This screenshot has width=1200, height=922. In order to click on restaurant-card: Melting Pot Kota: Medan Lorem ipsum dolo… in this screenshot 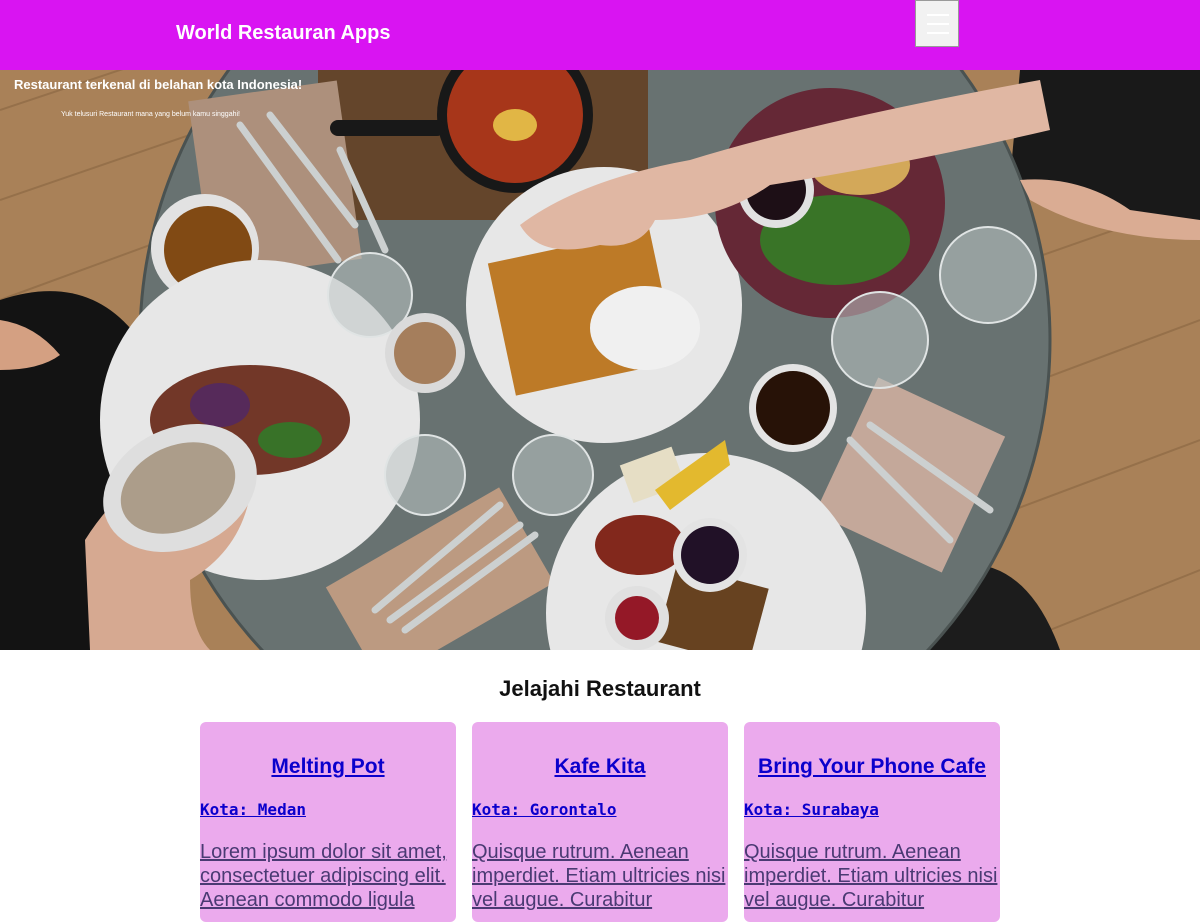, I will do `click(328, 822)`.